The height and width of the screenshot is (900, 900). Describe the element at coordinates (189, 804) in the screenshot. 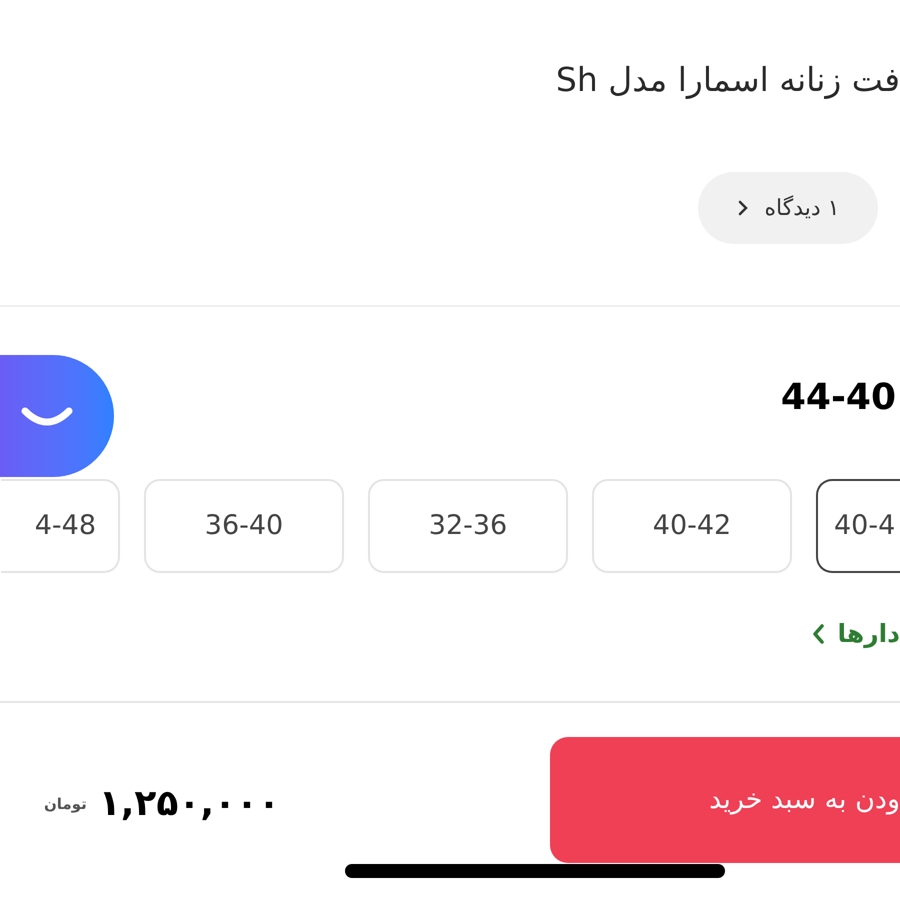

I see `price-amount: ۱,۲۵۰,۰۰۰` at that location.